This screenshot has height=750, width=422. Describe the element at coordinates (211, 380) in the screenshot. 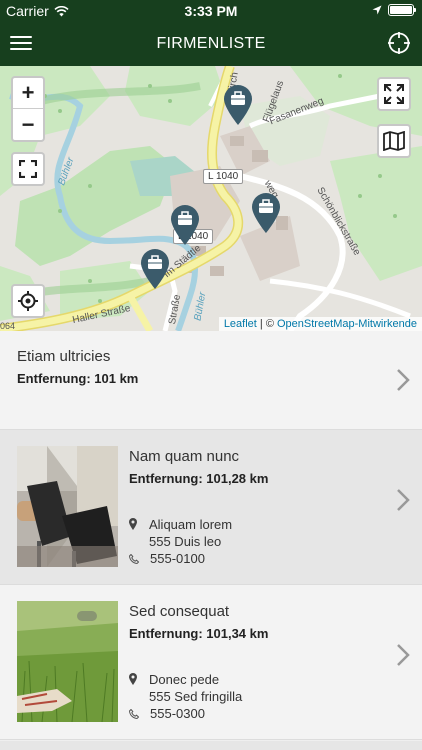

I see `list-item: Etiam ultricies Entfernung: 101 km` at that location.